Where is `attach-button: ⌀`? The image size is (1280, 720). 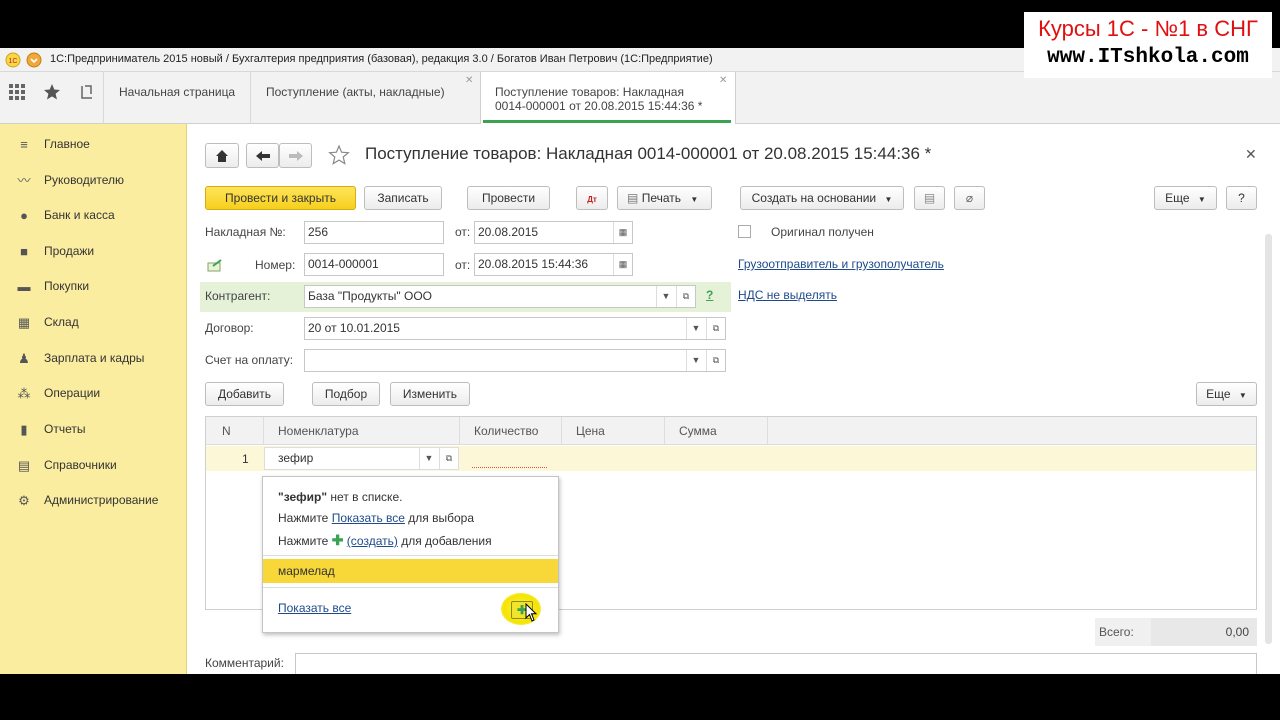
attach-button: ⌀ is located at coordinates (969, 198).